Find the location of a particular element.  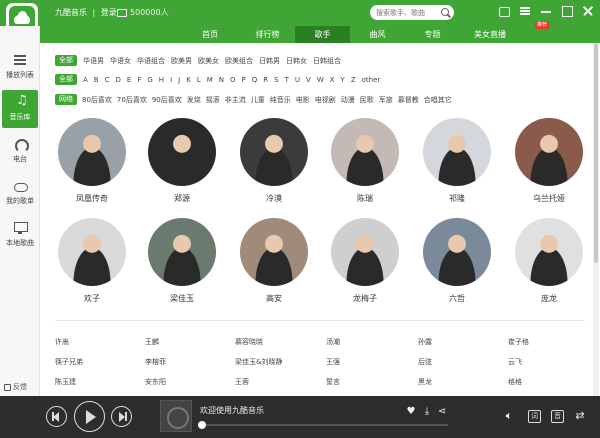

sidebar-item-library: 音乐库 is located at coordinates (20, 109).